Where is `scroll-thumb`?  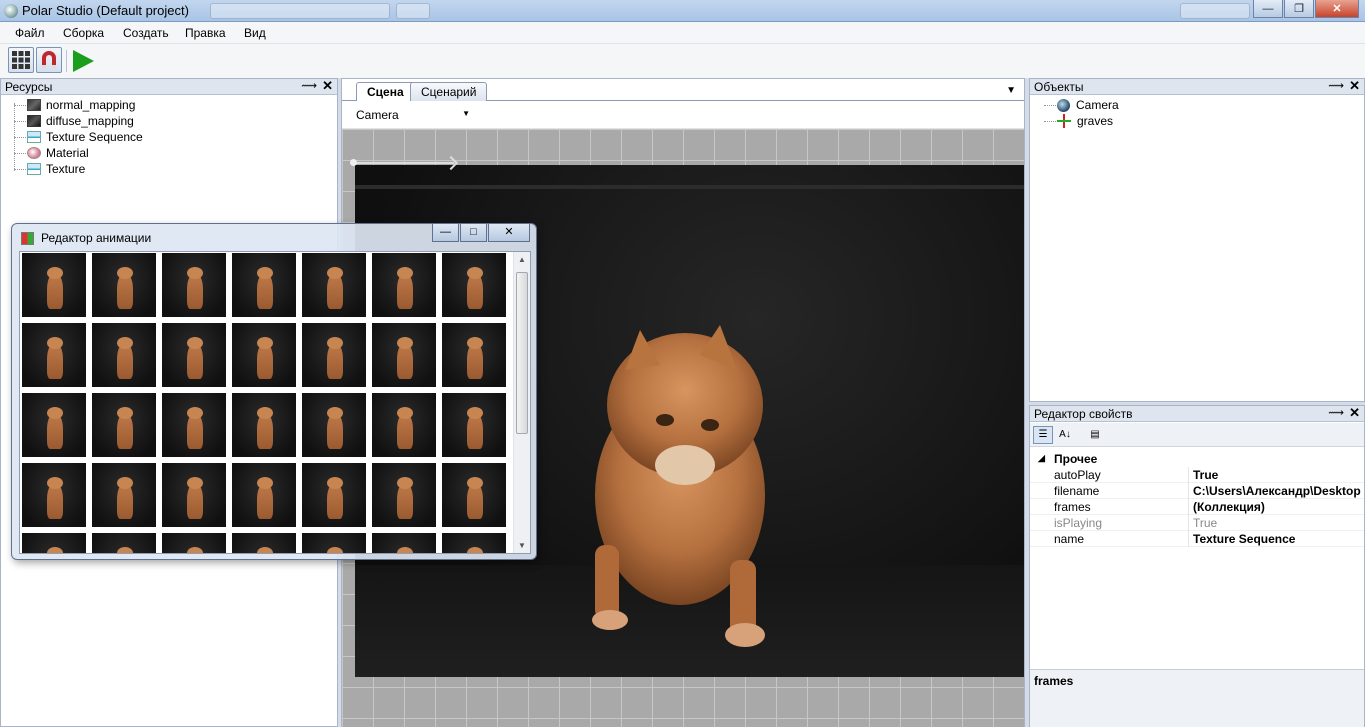
scroll-thumb is located at coordinates (522, 353).